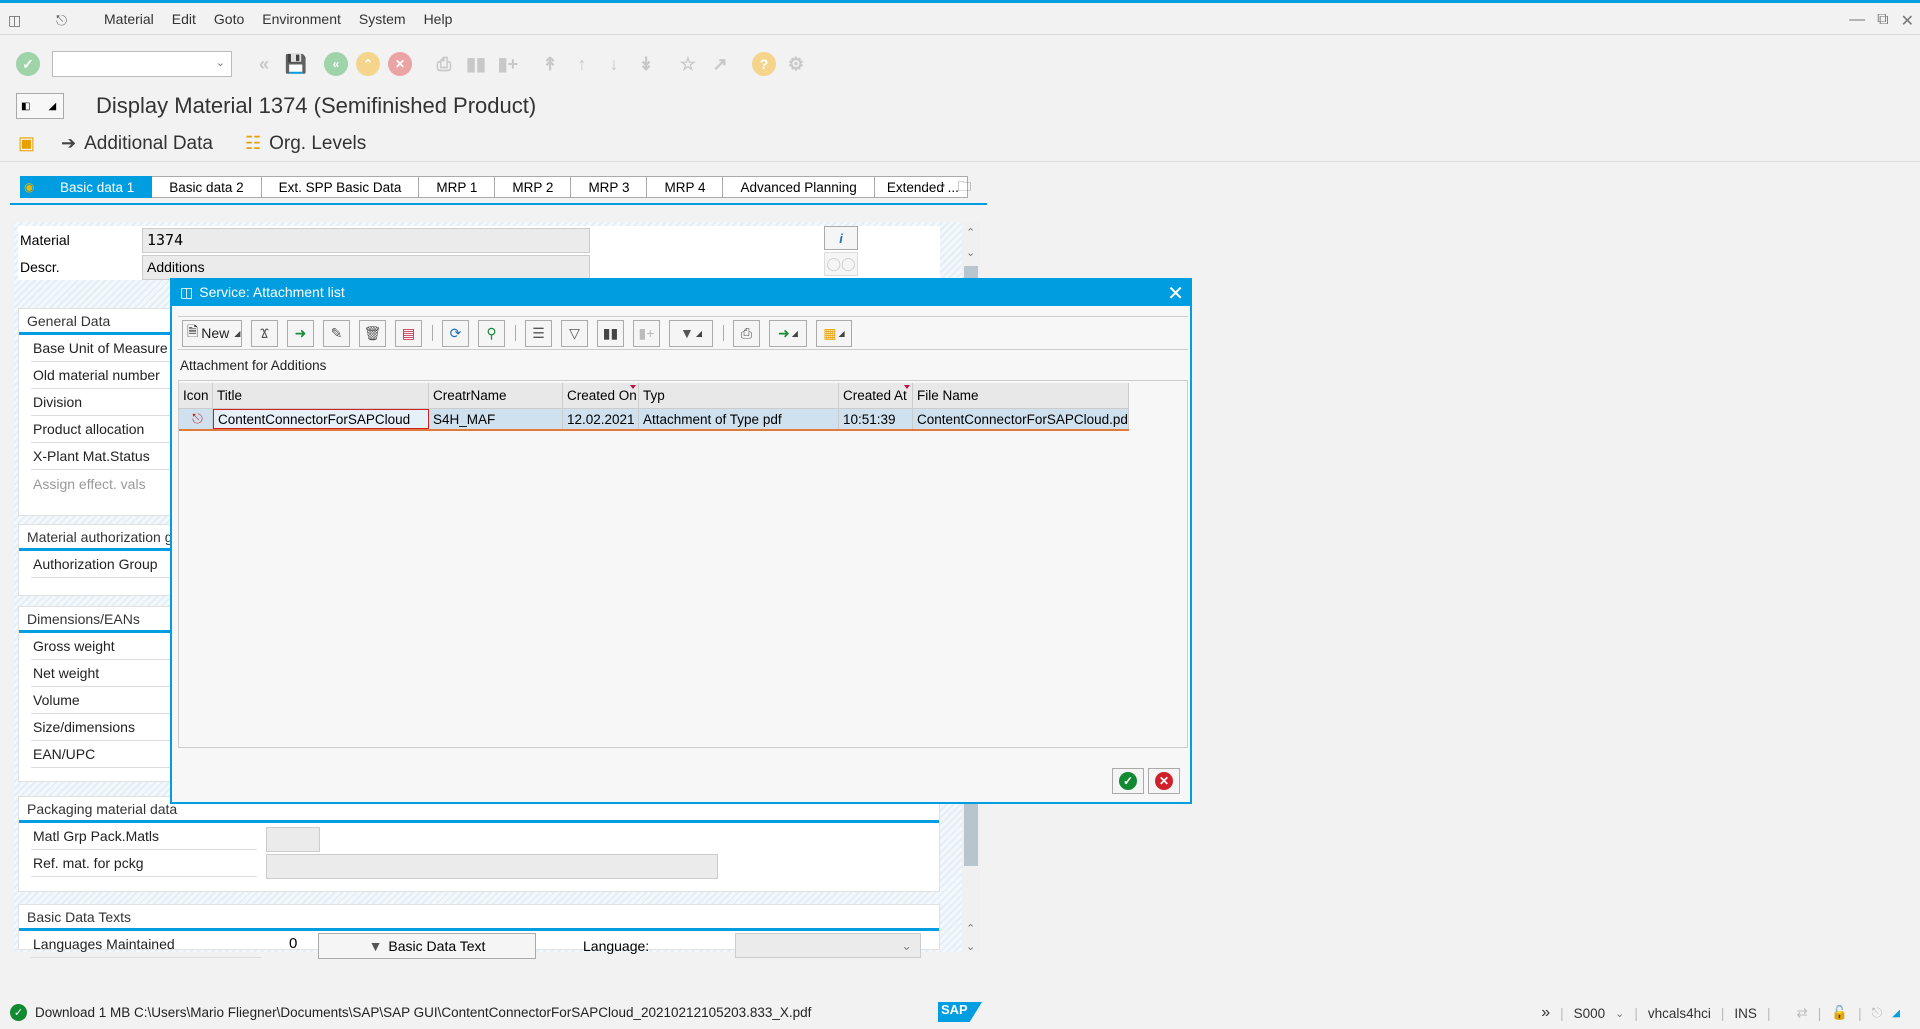  Describe the element at coordinates (970, 232) in the screenshot. I see `scroll-up-icon: ⌃` at that location.